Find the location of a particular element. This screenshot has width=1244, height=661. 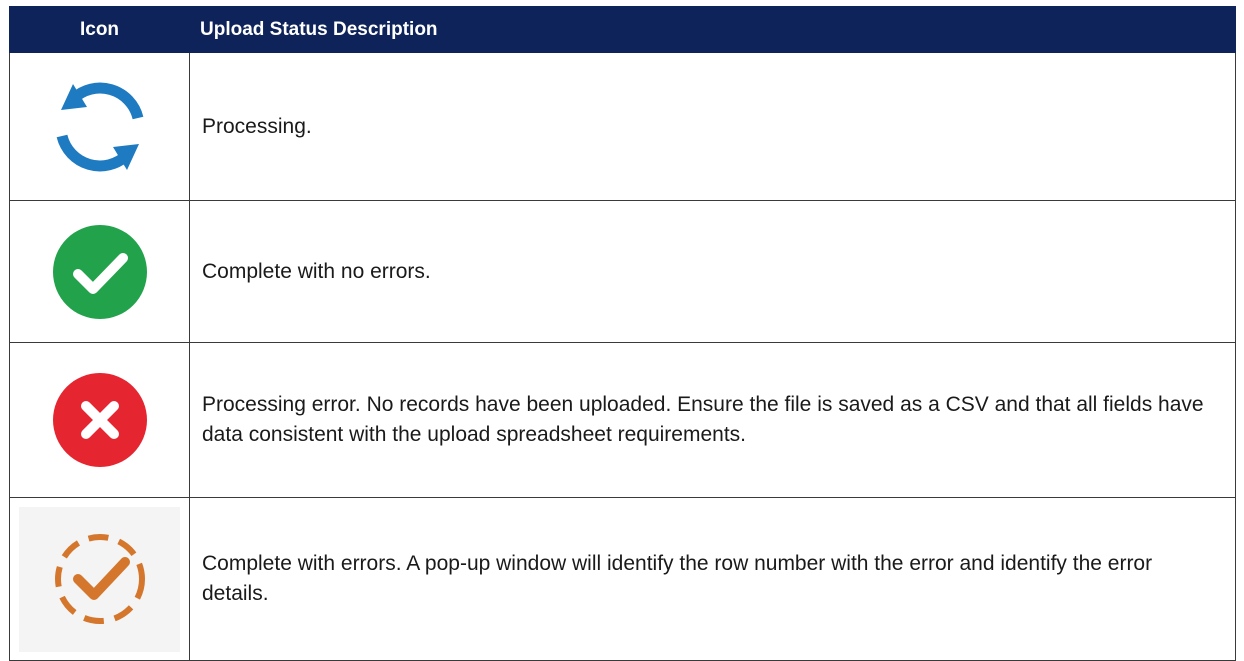

complete-with-errors-icon is located at coordinates (99, 579).